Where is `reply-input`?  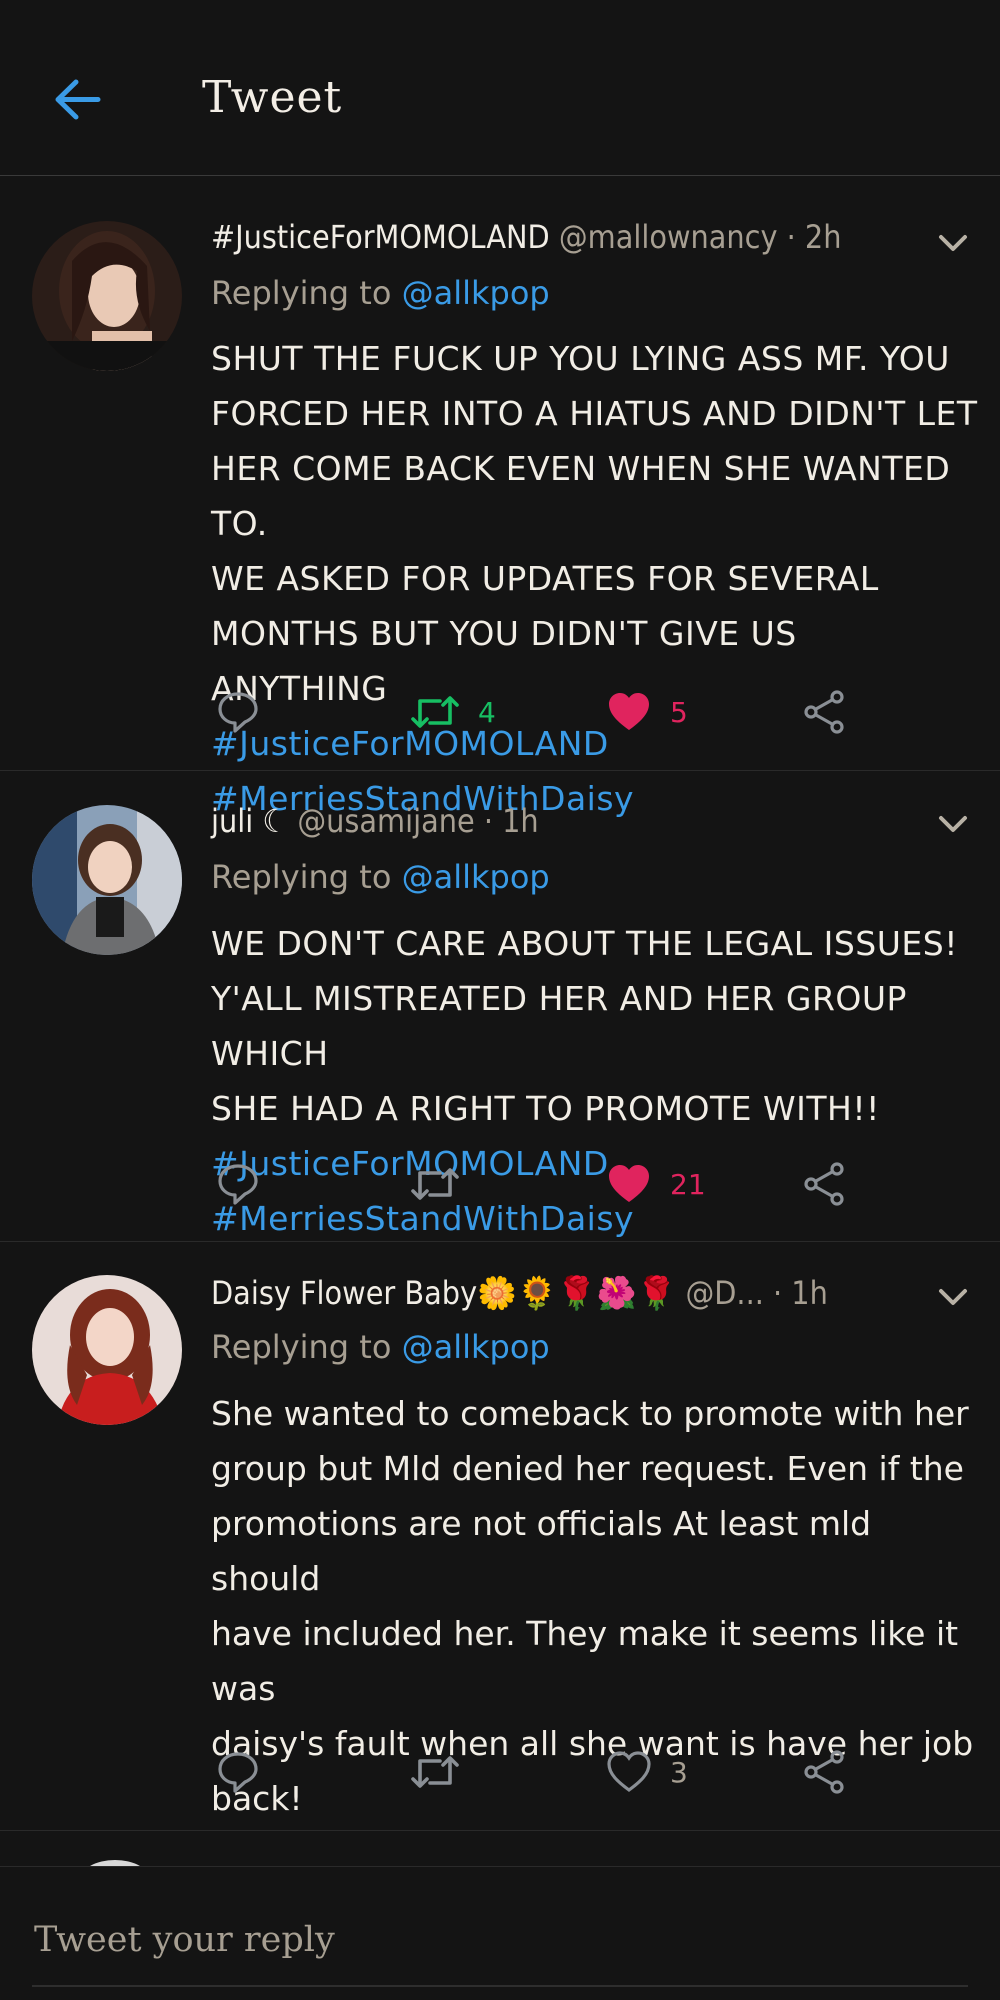 reply-input is located at coordinates (504, 1940).